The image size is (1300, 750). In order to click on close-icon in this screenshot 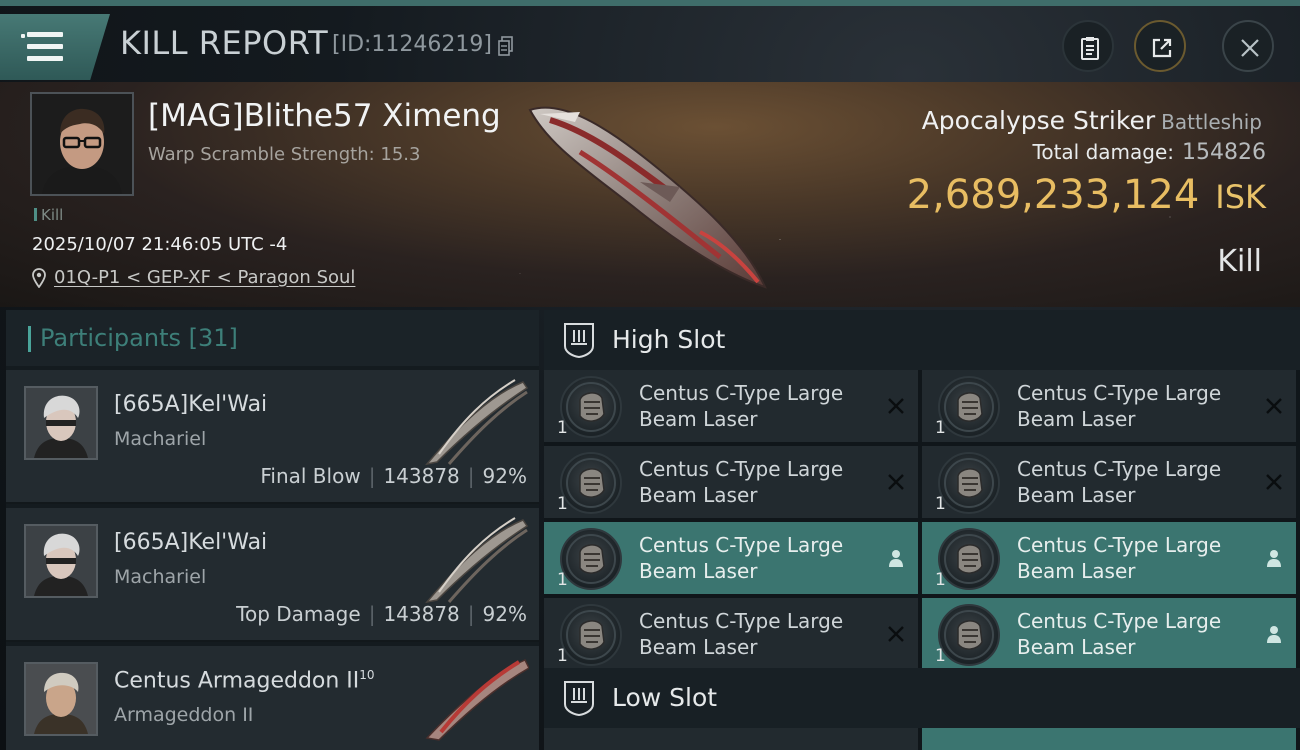, I will do `click(1250, 48)`.